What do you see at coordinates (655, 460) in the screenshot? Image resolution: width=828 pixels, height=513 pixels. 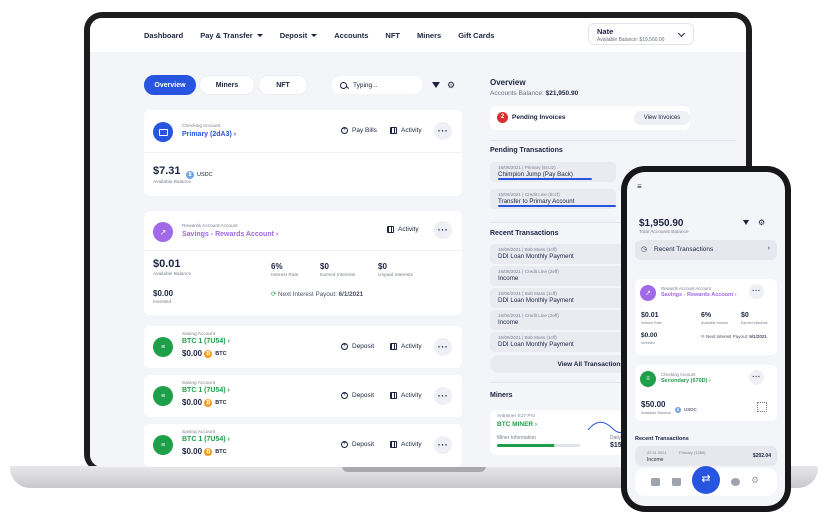 I see `transaction-name: Income` at bounding box center [655, 460].